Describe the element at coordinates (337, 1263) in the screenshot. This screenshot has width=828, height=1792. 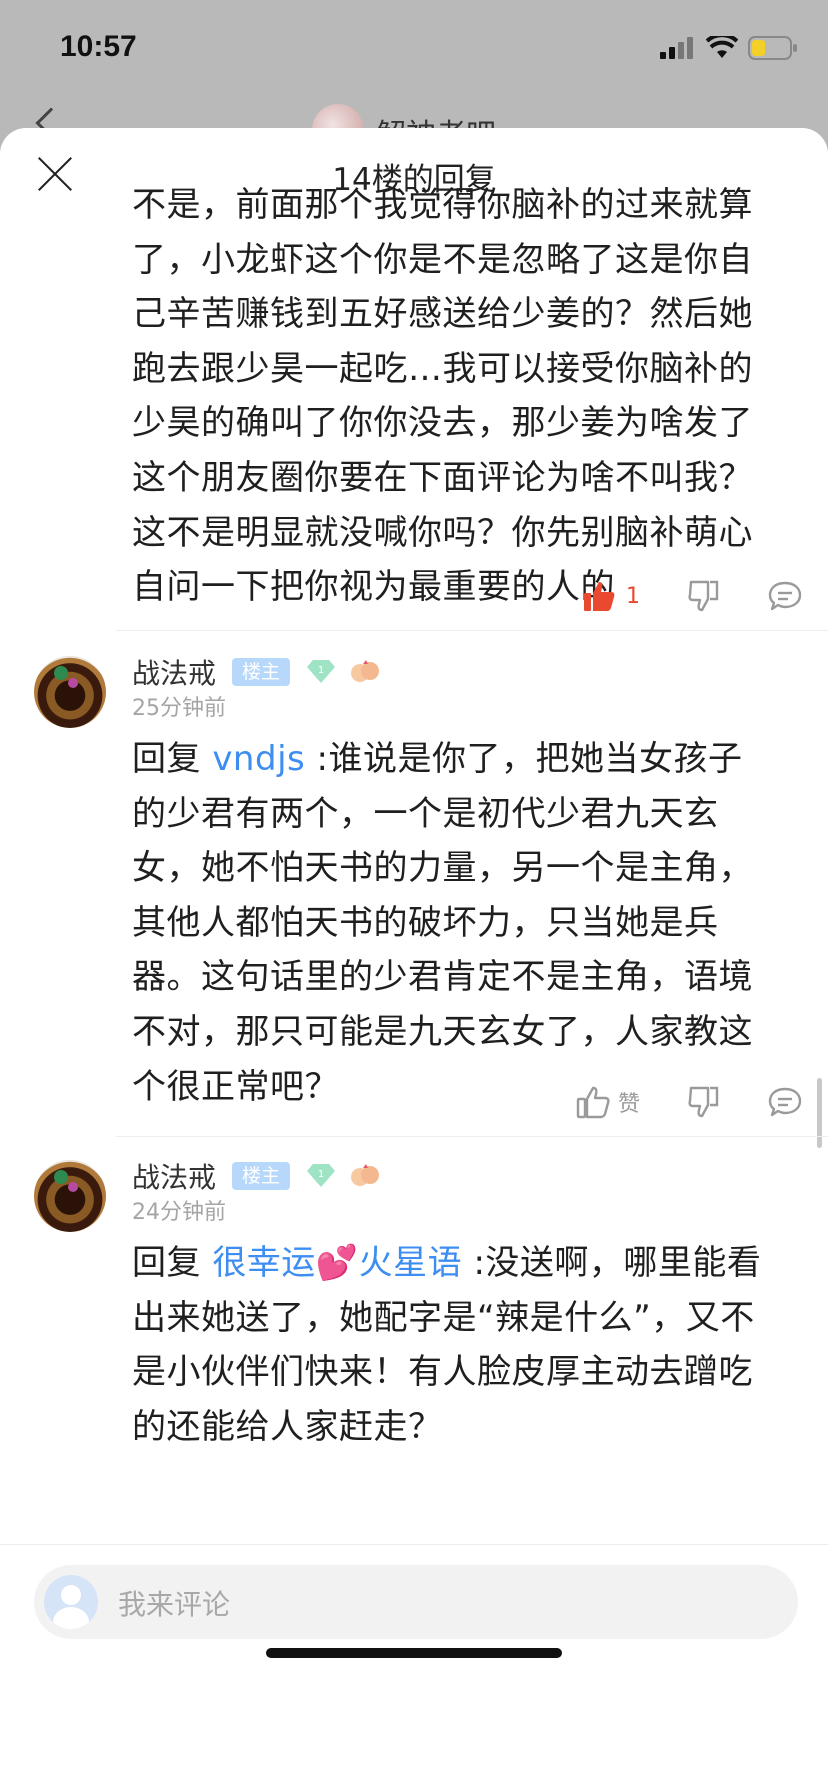
I see `reply-mention: 很幸运💕火星语` at that location.